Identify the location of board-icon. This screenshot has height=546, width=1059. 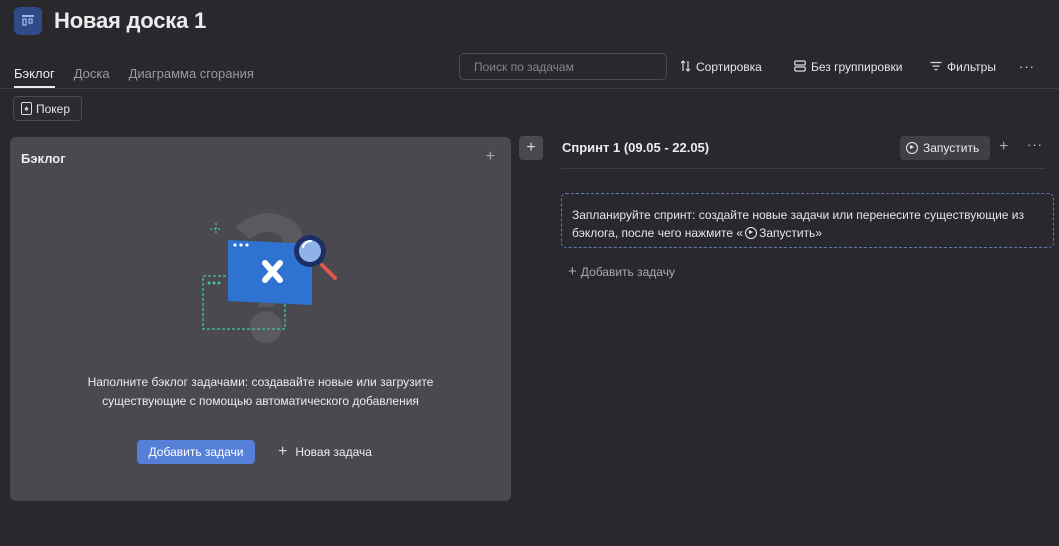
(28, 21).